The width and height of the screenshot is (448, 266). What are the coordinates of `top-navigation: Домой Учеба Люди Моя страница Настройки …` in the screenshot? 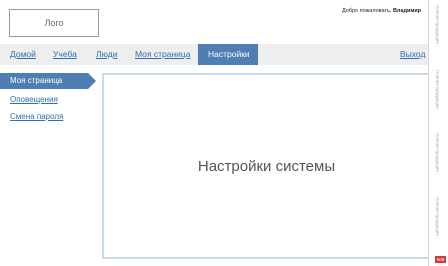 It's located at (214, 54).